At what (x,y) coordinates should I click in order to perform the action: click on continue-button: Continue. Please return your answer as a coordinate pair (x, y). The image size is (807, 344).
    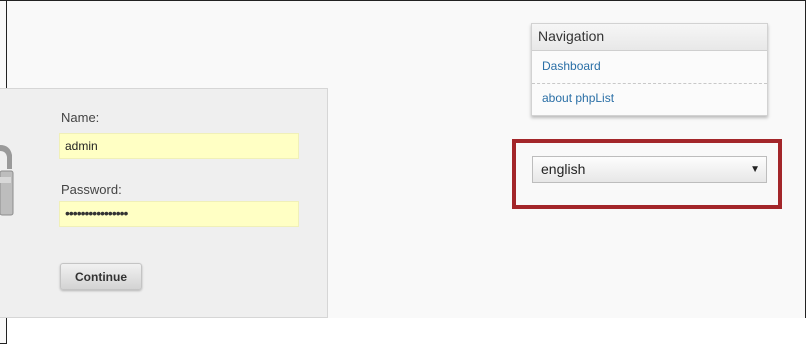
    Looking at the image, I should click on (101, 276).